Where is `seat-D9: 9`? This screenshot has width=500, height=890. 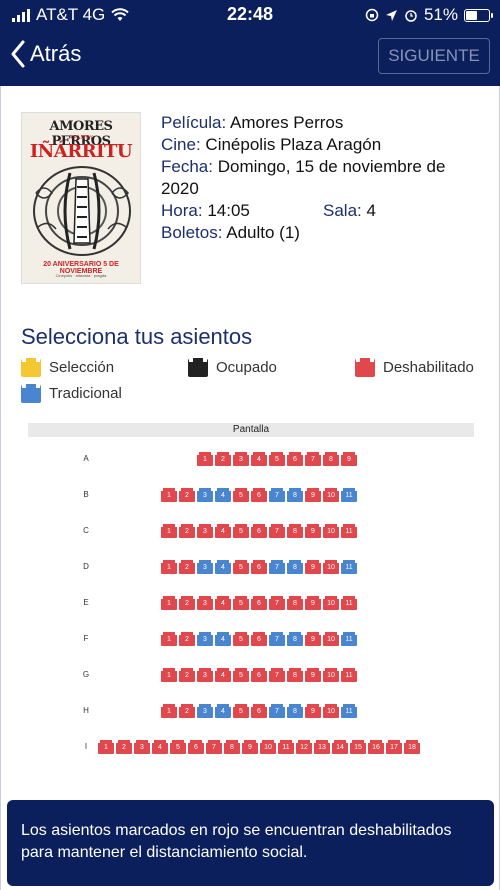 seat-D9: 9 is located at coordinates (313, 567).